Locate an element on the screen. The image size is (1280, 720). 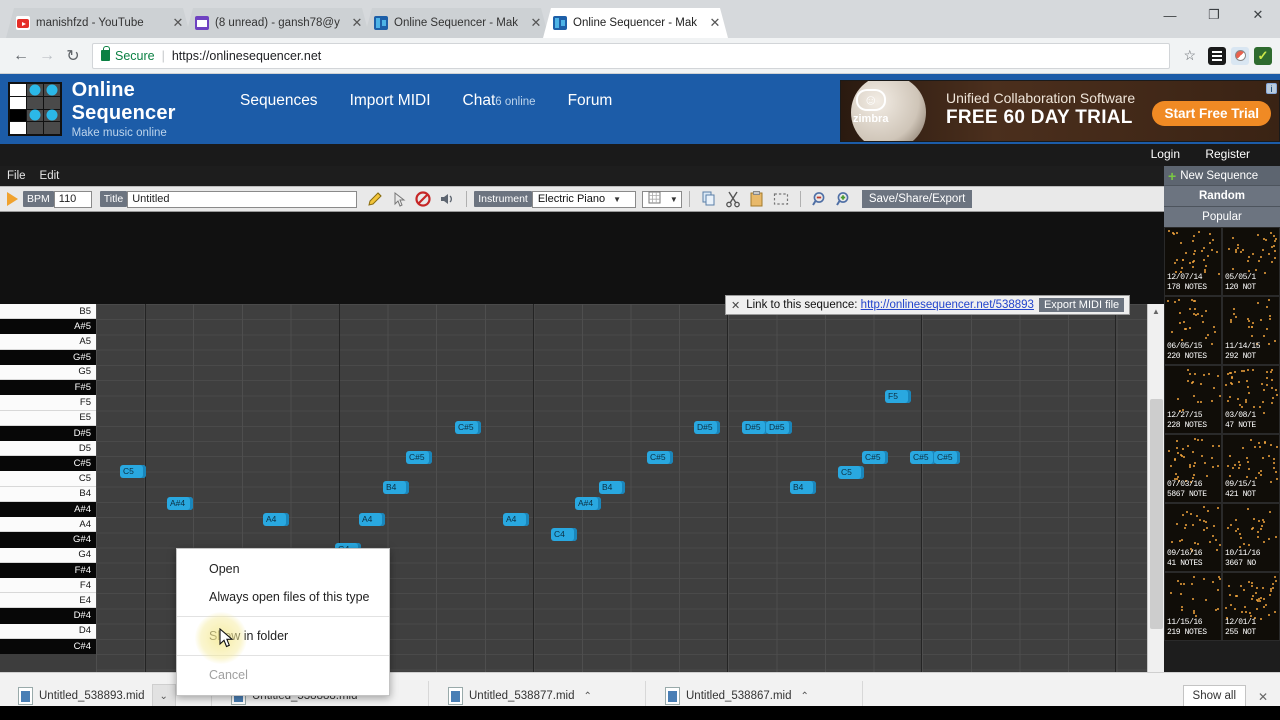
login-link: Login is located at coordinates (1165, 154).